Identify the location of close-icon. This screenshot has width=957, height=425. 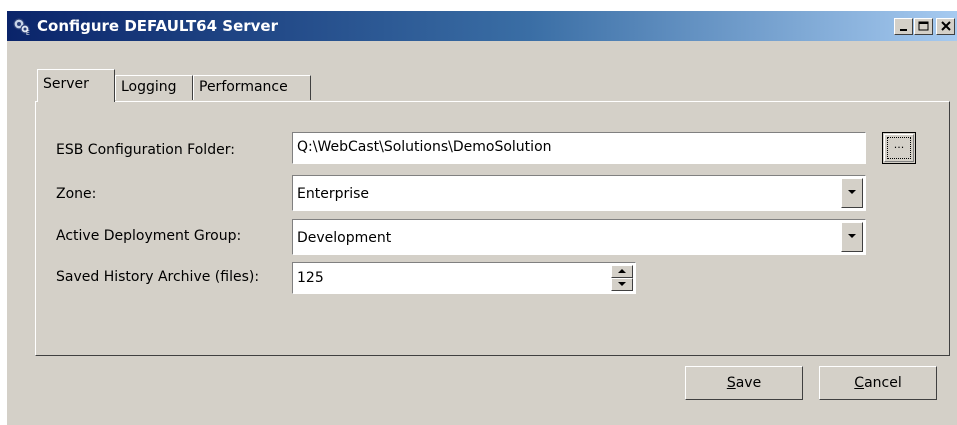
(946, 26).